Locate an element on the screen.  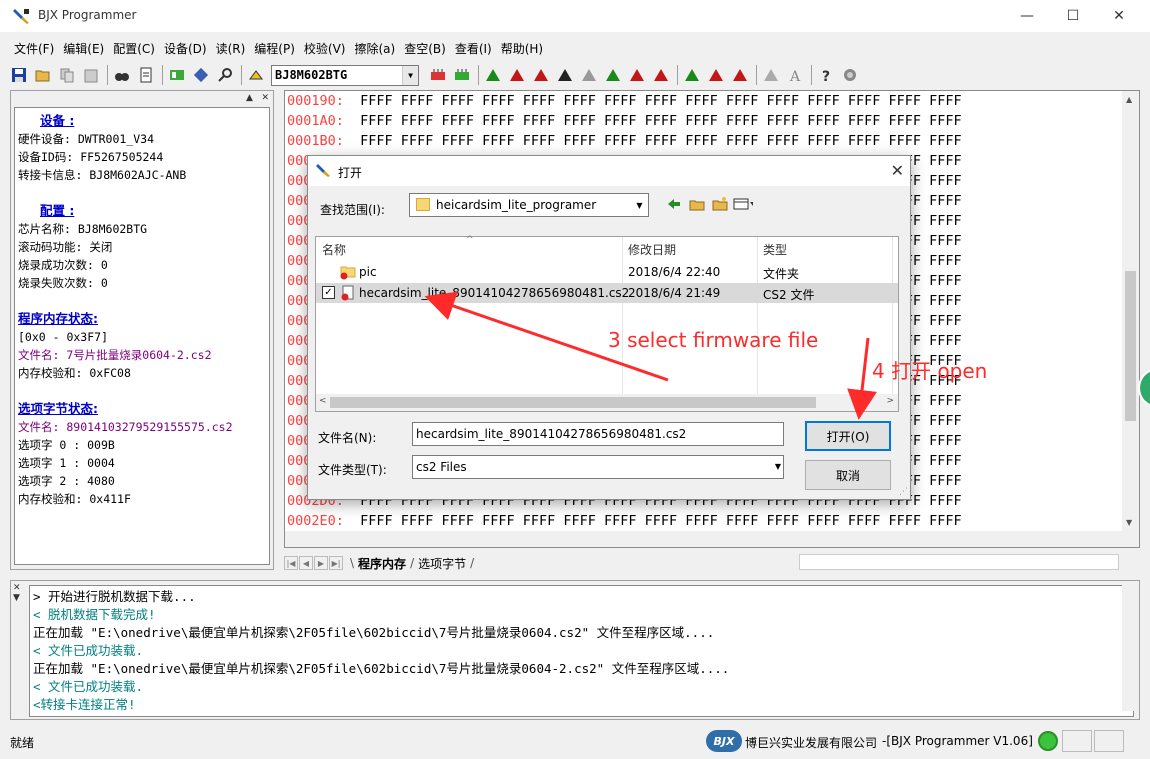
dialog-nav-icons is located at coordinates (710, 204).